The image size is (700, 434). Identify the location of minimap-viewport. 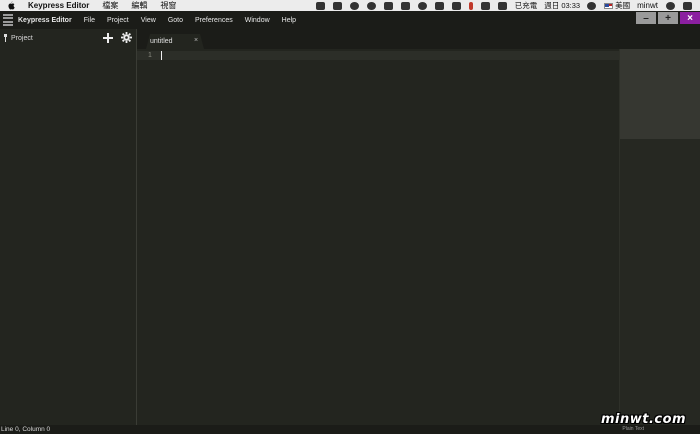
(660, 94).